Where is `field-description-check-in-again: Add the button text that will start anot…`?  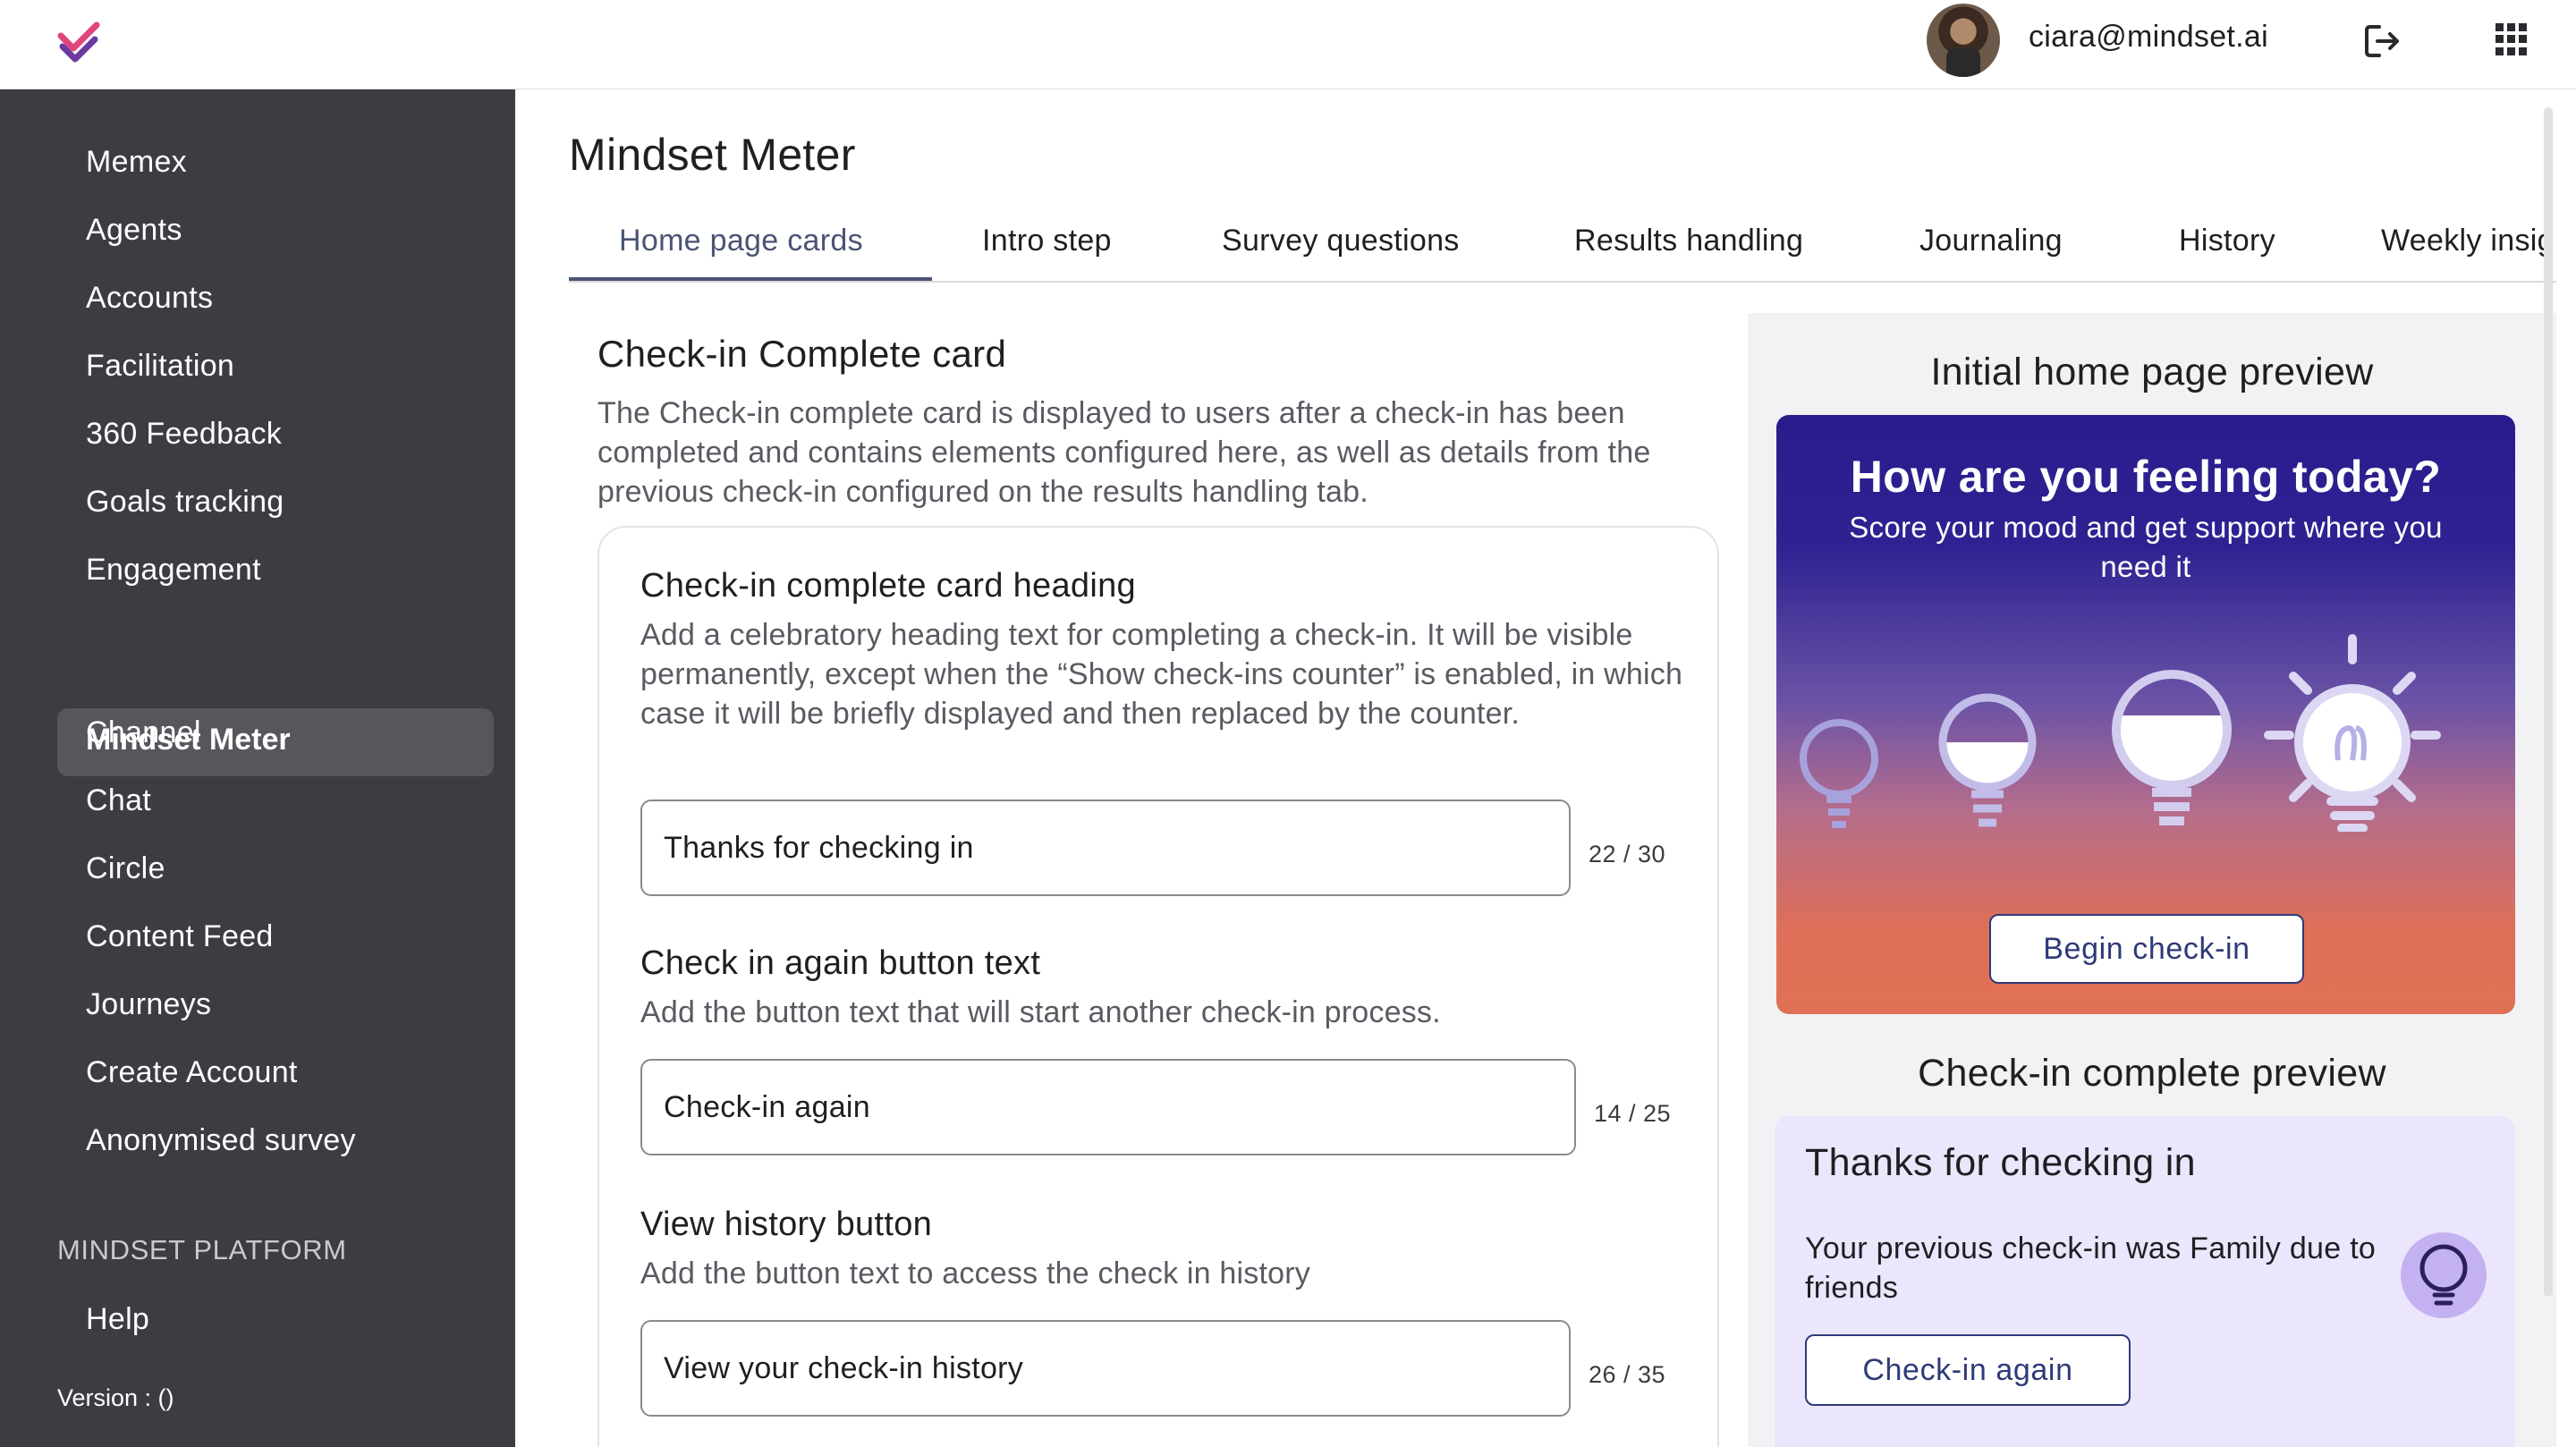
field-description-check-in-again: Add the button text that will start anot… is located at coordinates (1040, 1012).